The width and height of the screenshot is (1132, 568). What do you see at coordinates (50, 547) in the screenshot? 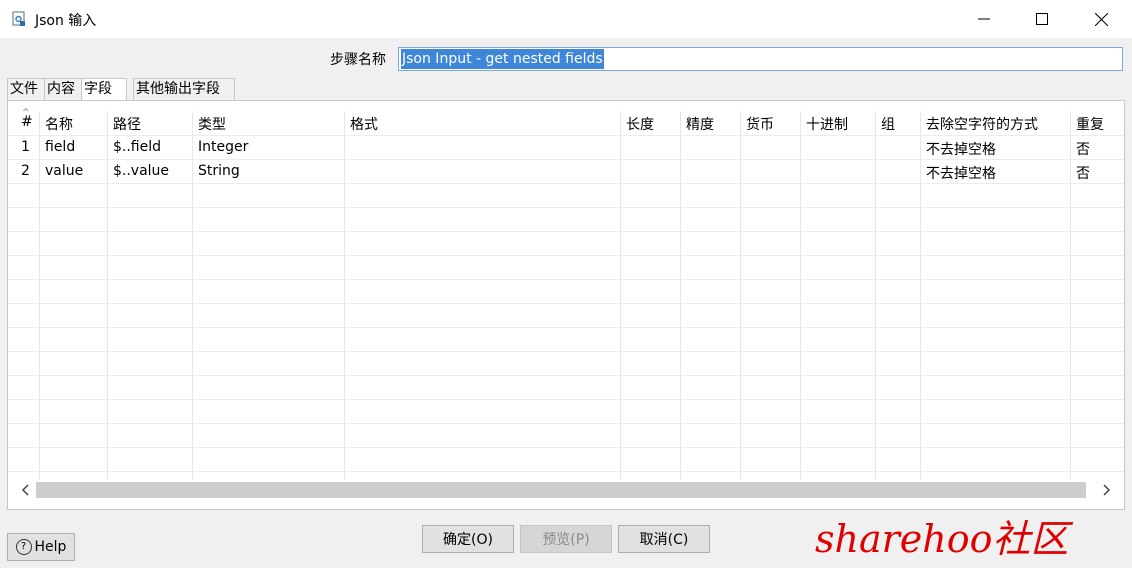
I see `help-label: Help` at bounding box center [50, 547].